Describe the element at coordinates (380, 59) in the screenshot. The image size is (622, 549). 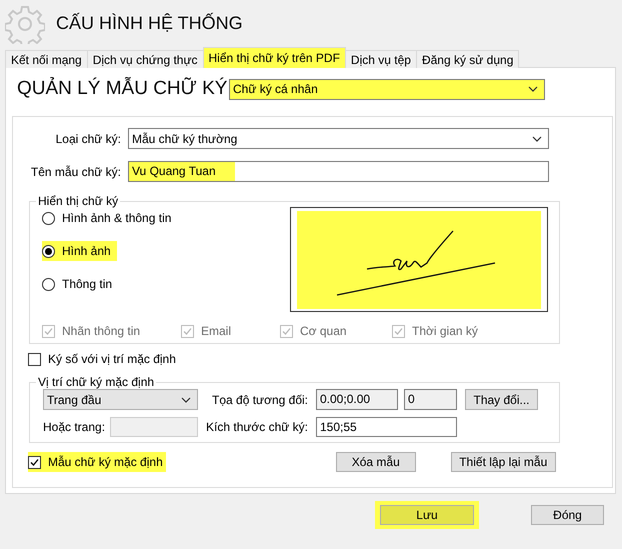
I see `tab: Dịch vụ tệp` at that location.